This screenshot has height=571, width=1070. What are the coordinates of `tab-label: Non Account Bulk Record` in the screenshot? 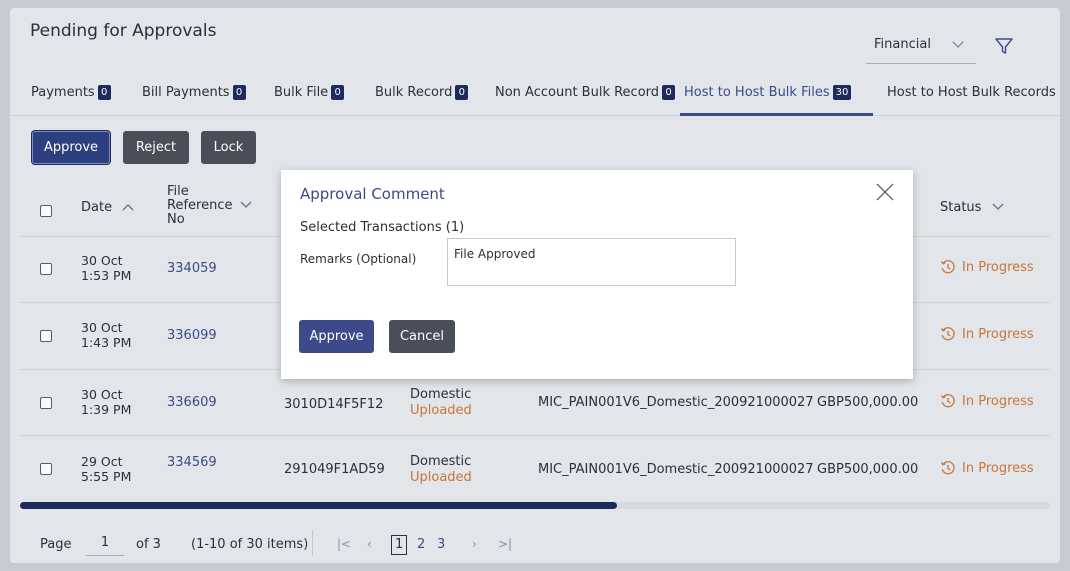 It's located at (577, 92).